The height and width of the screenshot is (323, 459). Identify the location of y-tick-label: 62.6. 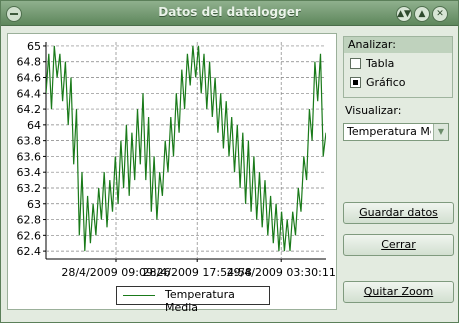
(29, 235).